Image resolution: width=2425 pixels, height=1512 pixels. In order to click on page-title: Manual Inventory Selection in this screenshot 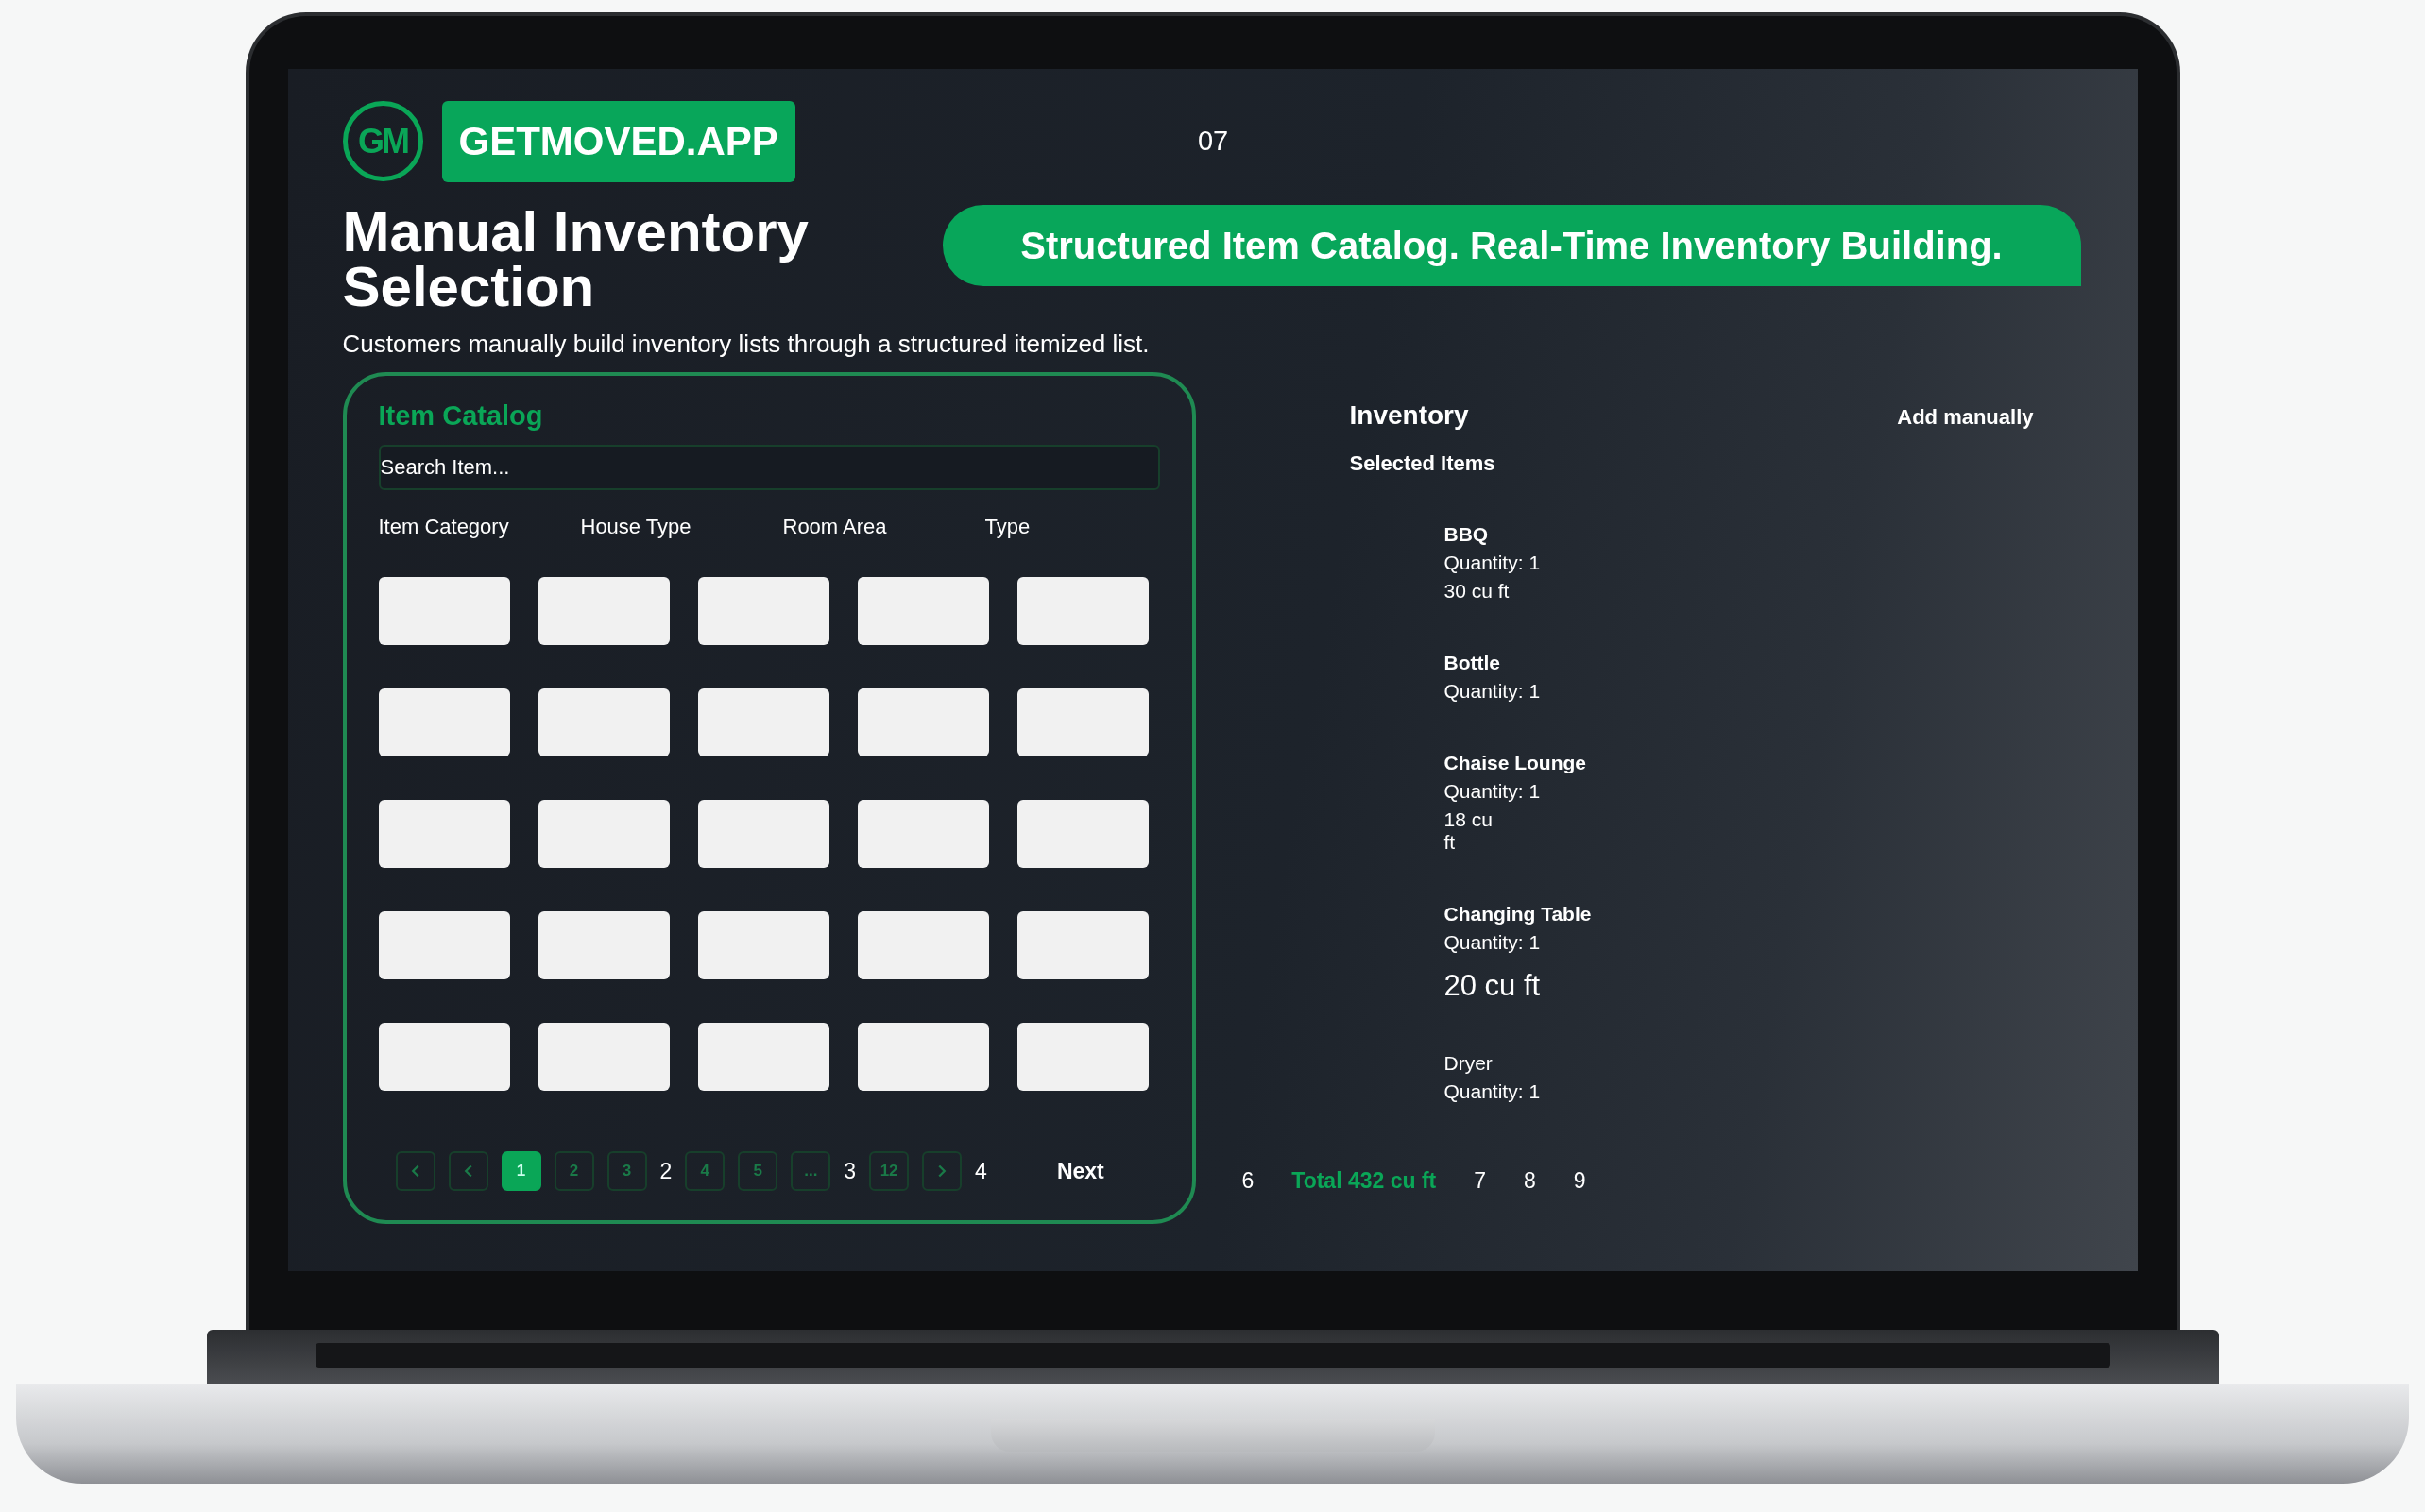, I will do `click(576, 259)`.